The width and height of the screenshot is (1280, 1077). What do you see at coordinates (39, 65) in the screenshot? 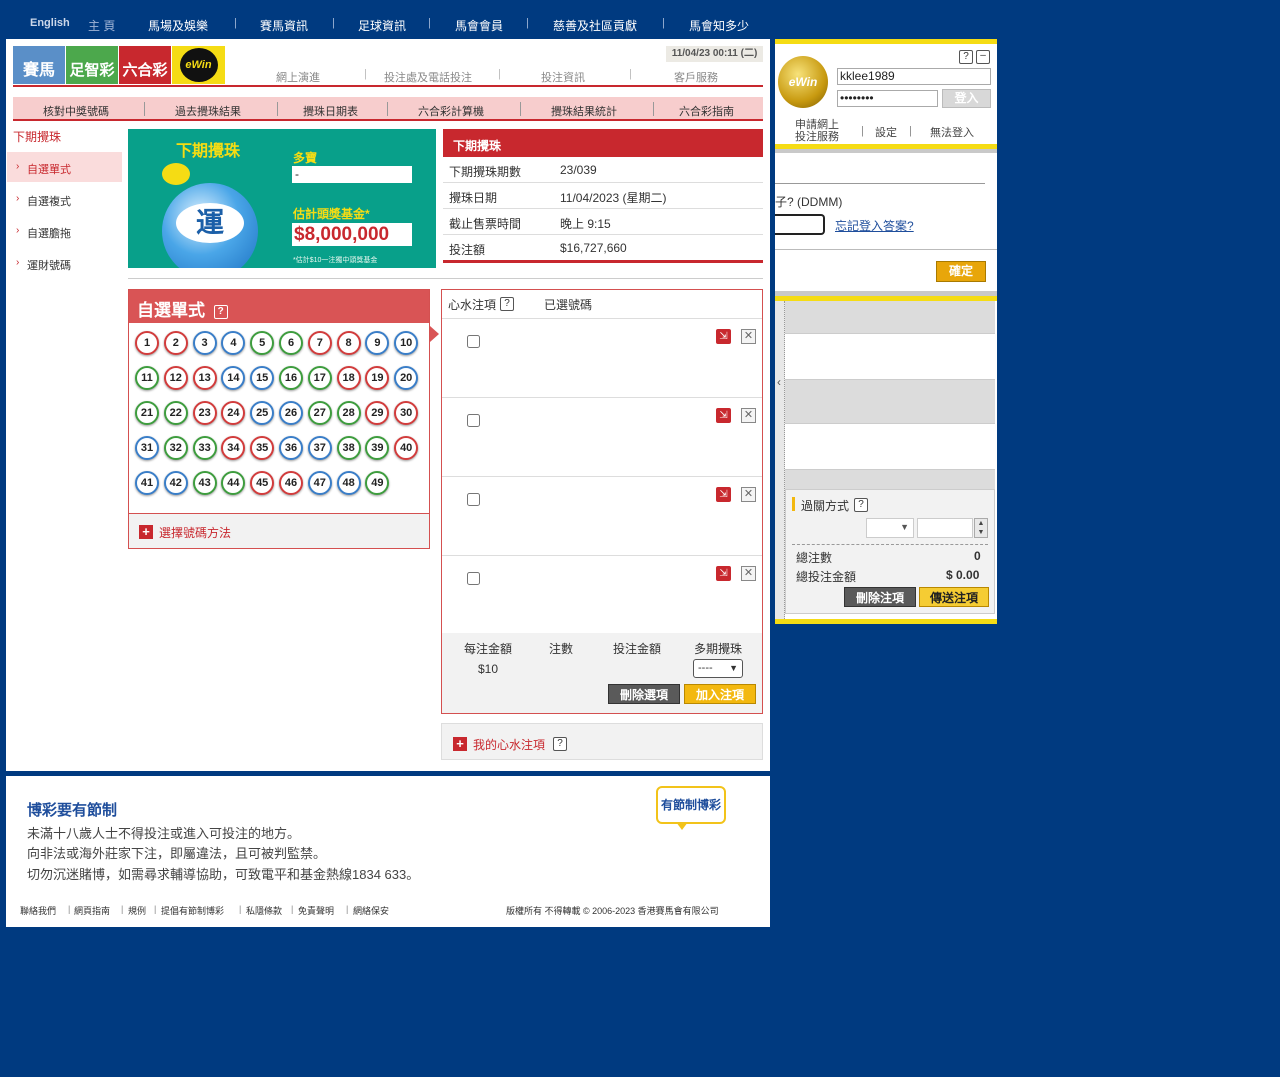
I see `tab-horse-racing: 賽馬` at bounding box center [39, 65].